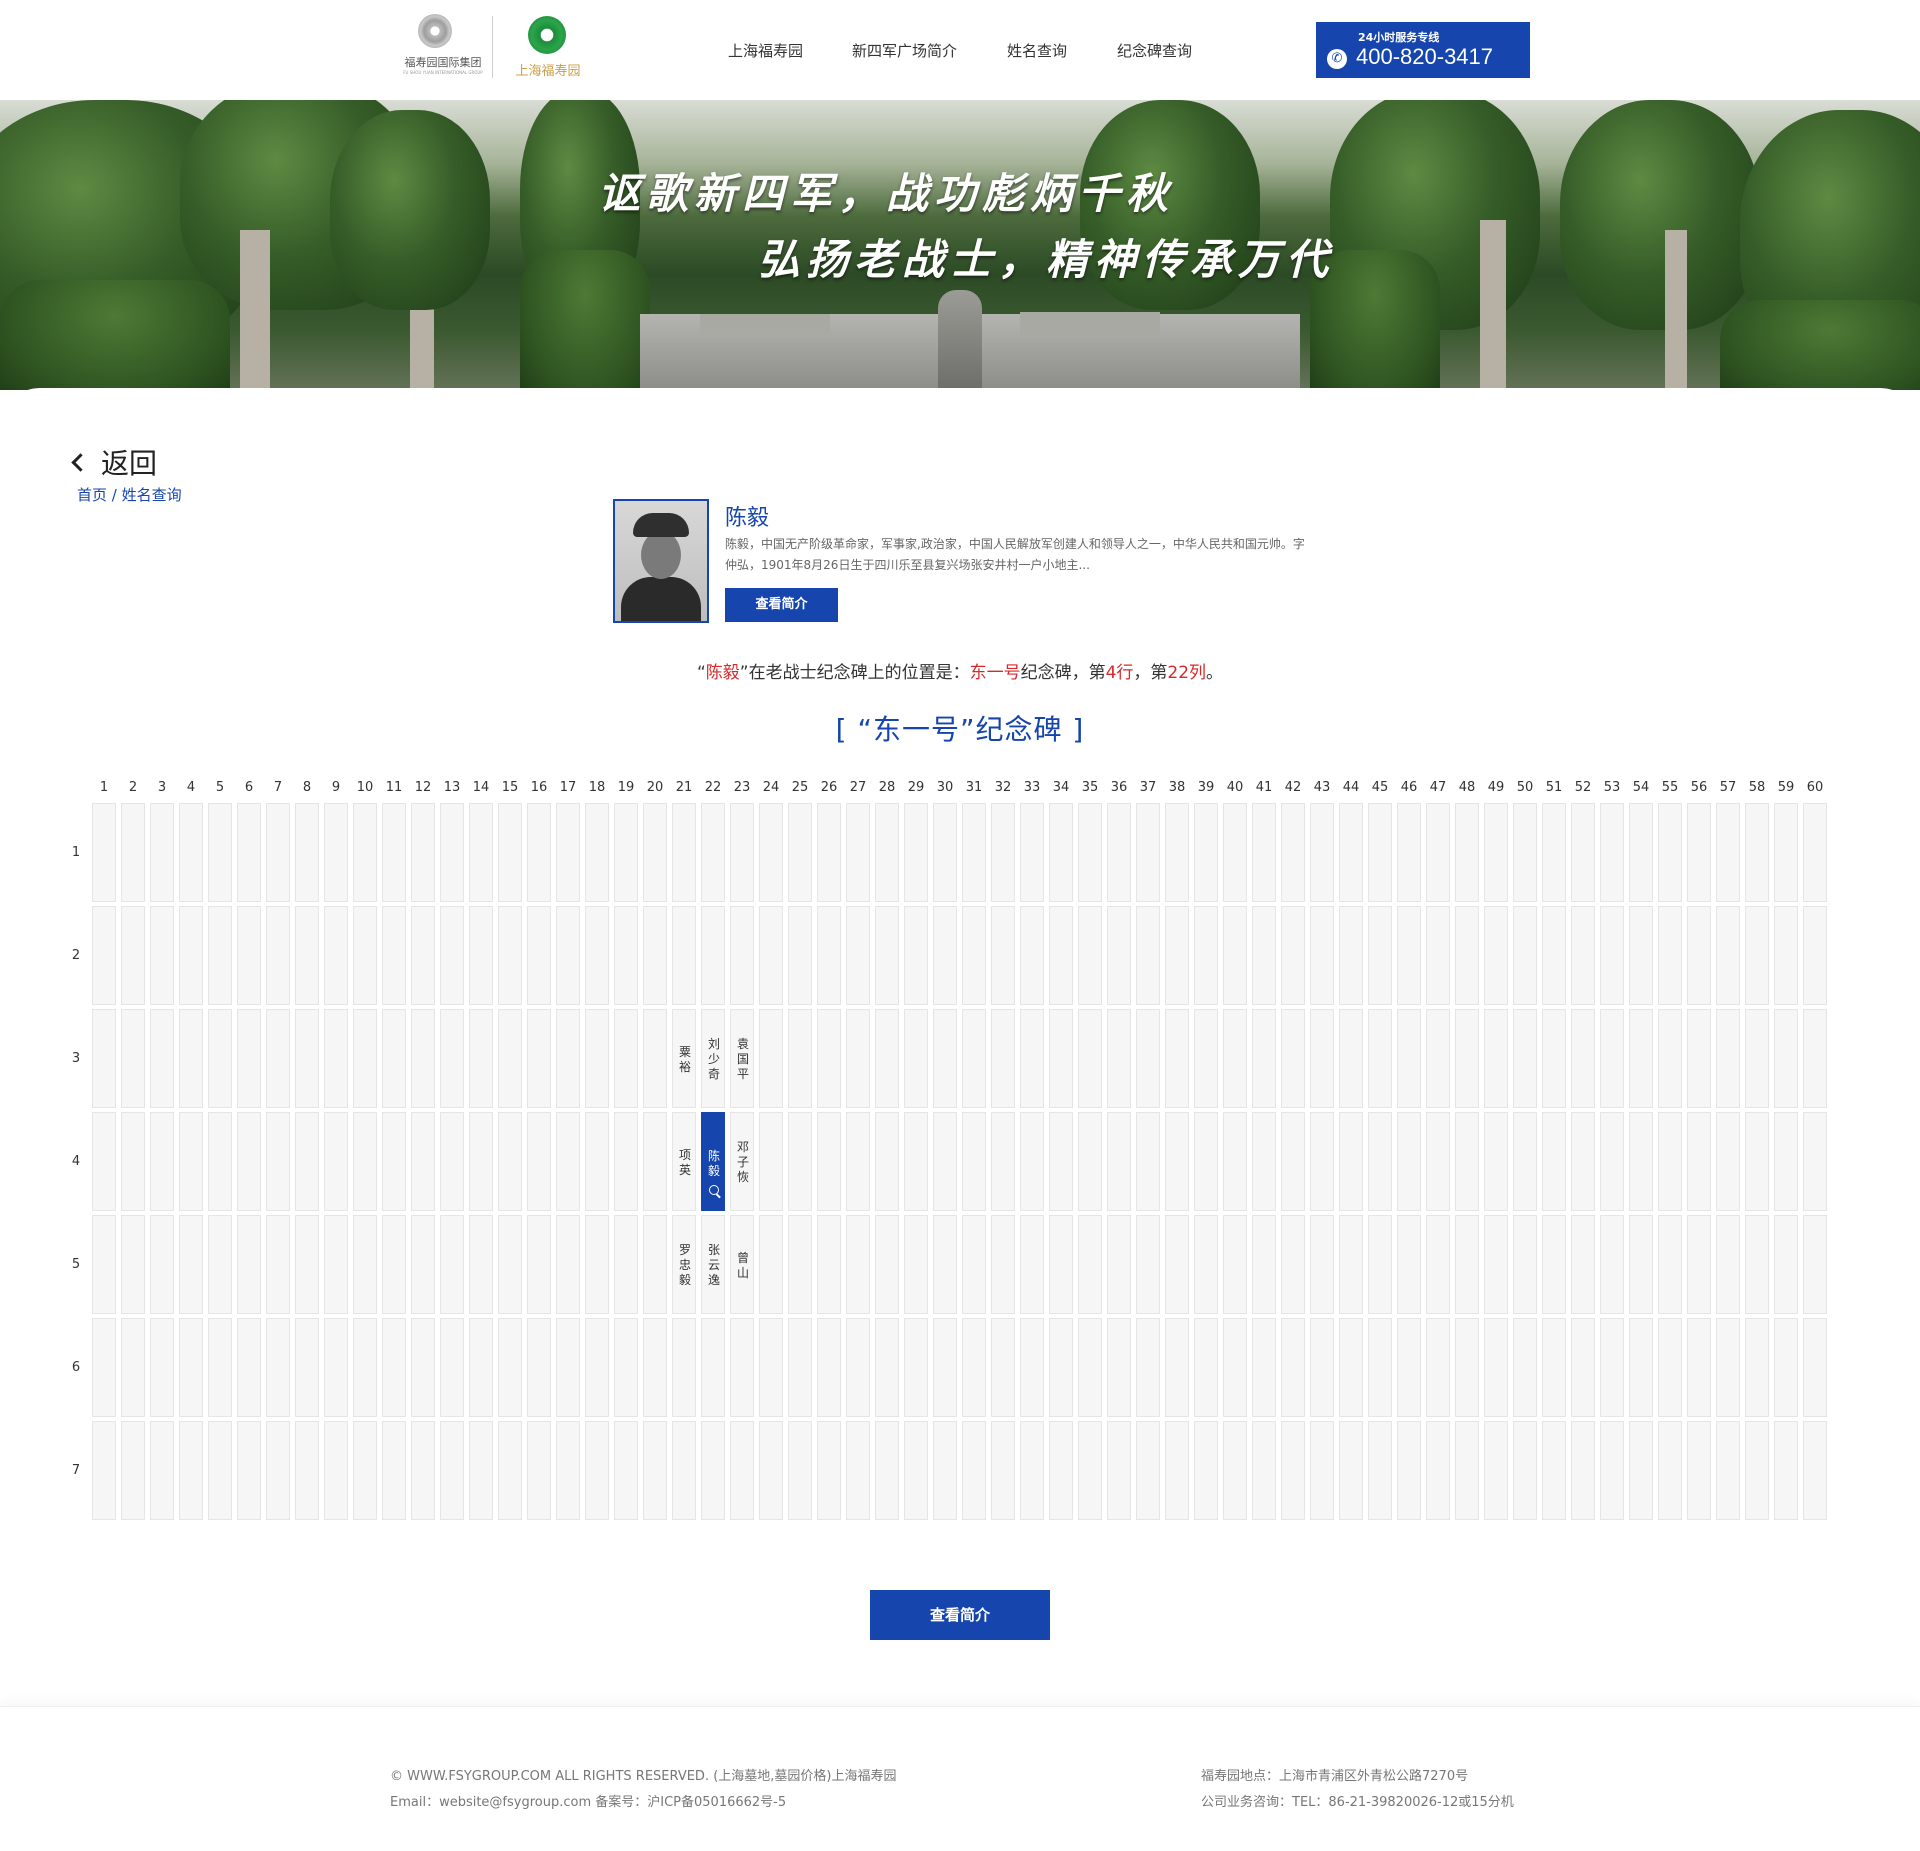 The image size is (1920, 1851). I want to click on shanghai-fsy-logo: 上海福寿园, so click(550, 49).